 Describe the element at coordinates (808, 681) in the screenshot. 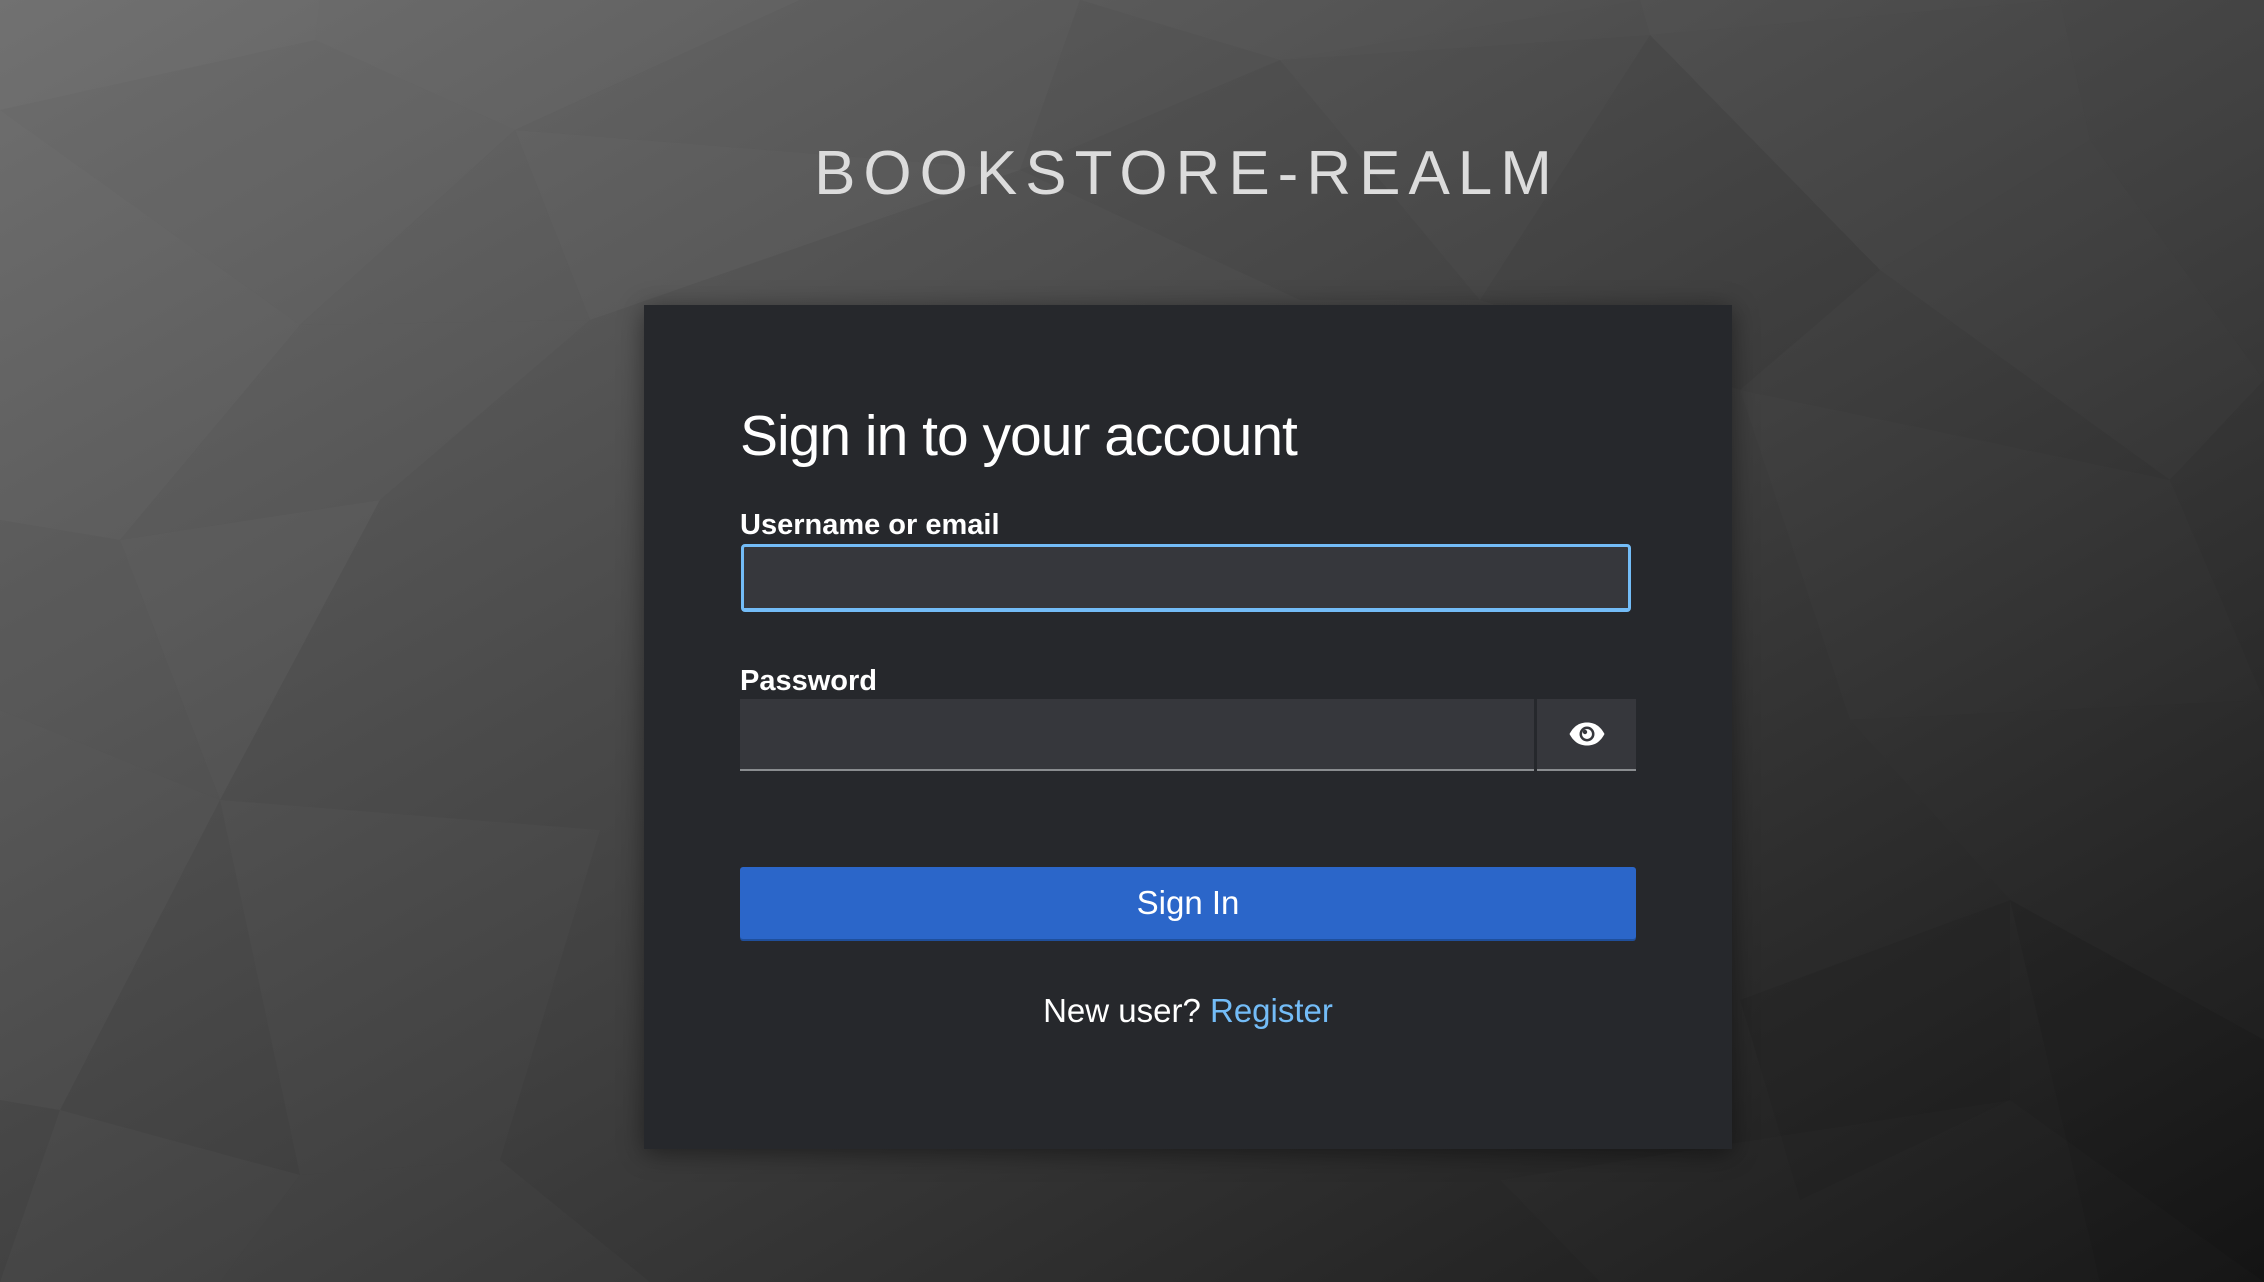

I see `password-label: Password` at that location.